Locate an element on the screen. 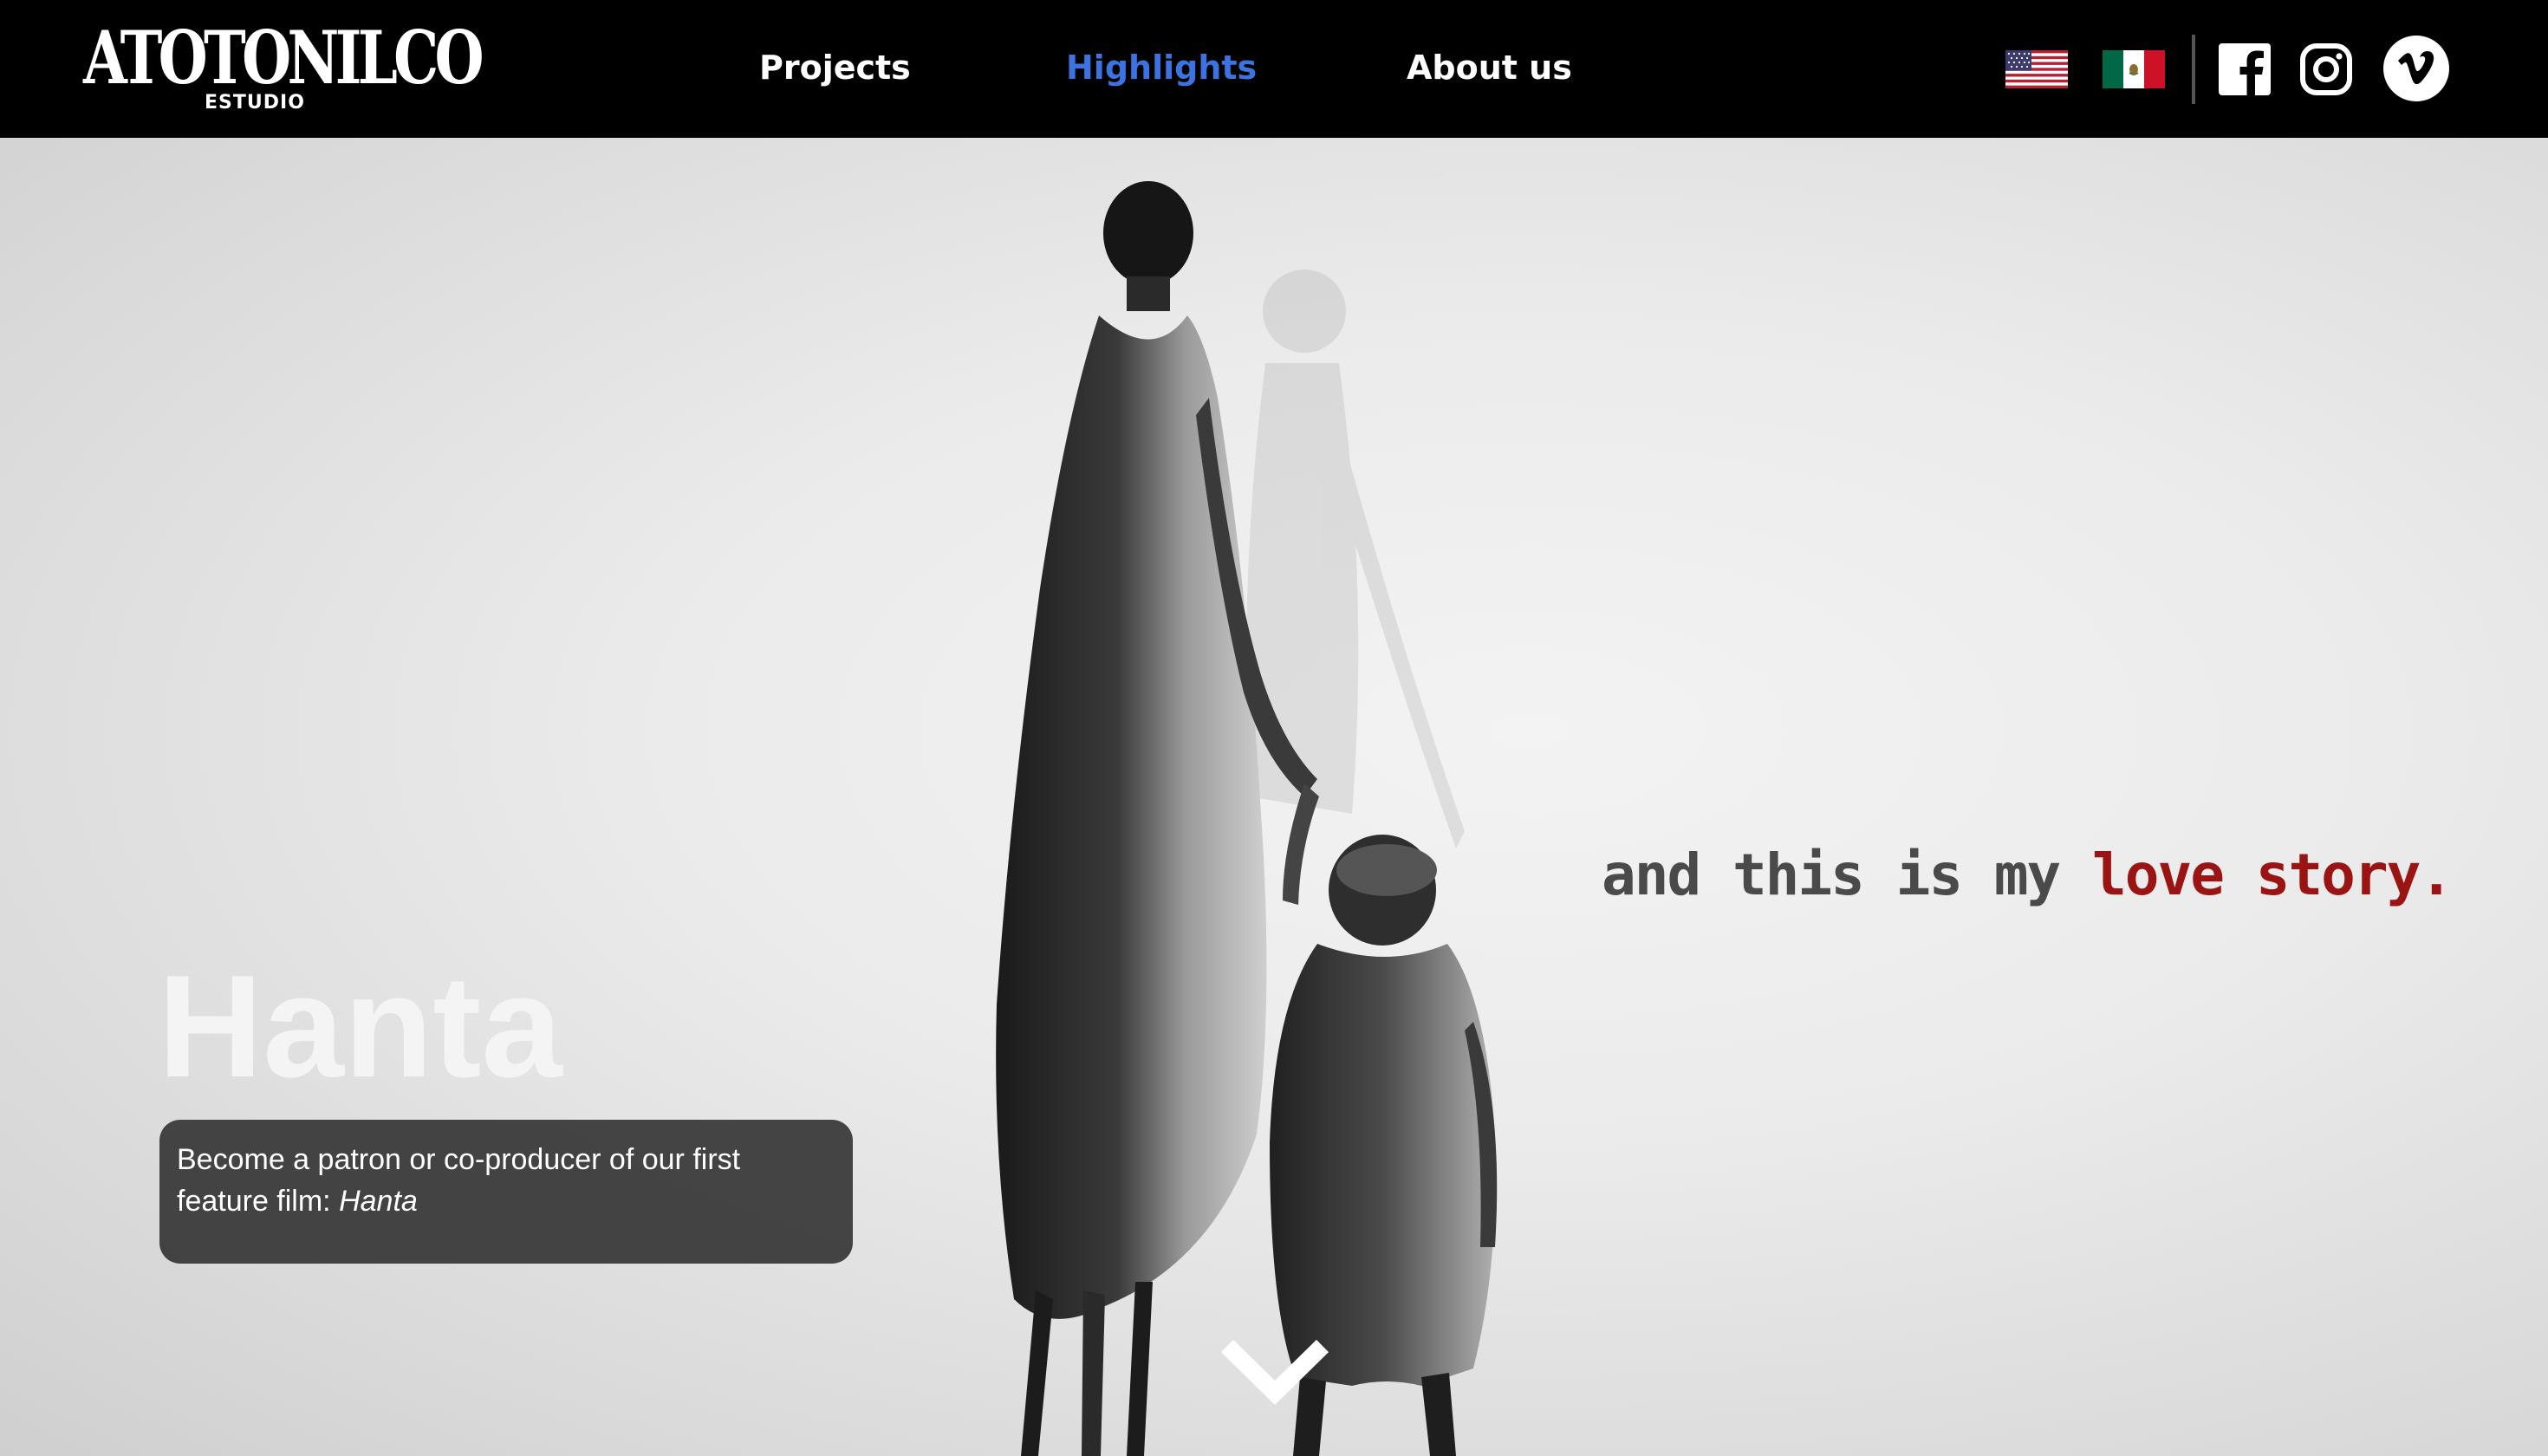 The height and width of the screenshot is (1456, 2548). cta-film-name: Hanta is located at coordinates (378, 1201).